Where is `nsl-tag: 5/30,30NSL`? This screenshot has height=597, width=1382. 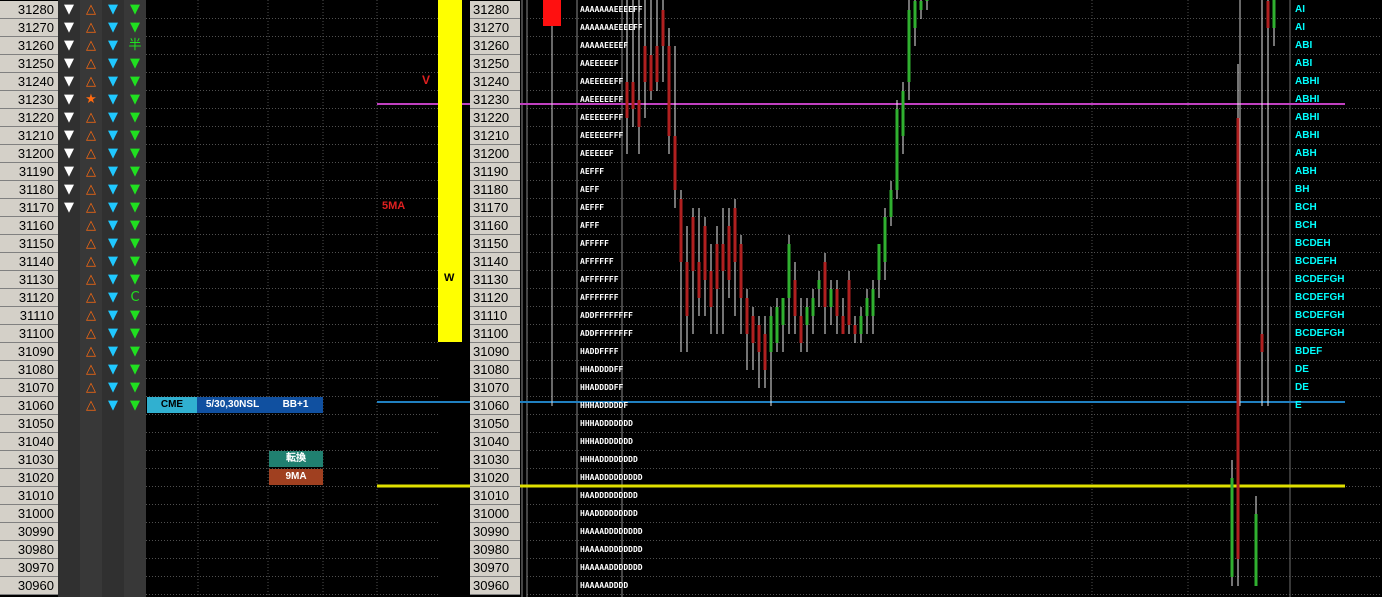
nsl-tag: 5/30,30NSL is located at coordinates (232, 405).